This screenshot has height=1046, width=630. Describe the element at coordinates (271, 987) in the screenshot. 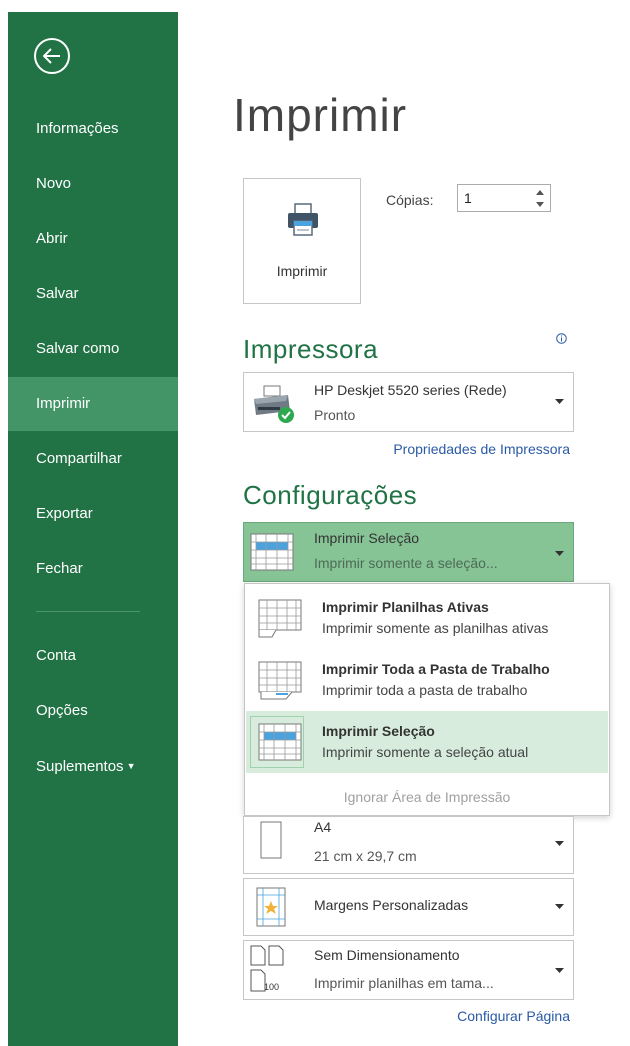

I see `scaling-icon-text: 100` at that location.